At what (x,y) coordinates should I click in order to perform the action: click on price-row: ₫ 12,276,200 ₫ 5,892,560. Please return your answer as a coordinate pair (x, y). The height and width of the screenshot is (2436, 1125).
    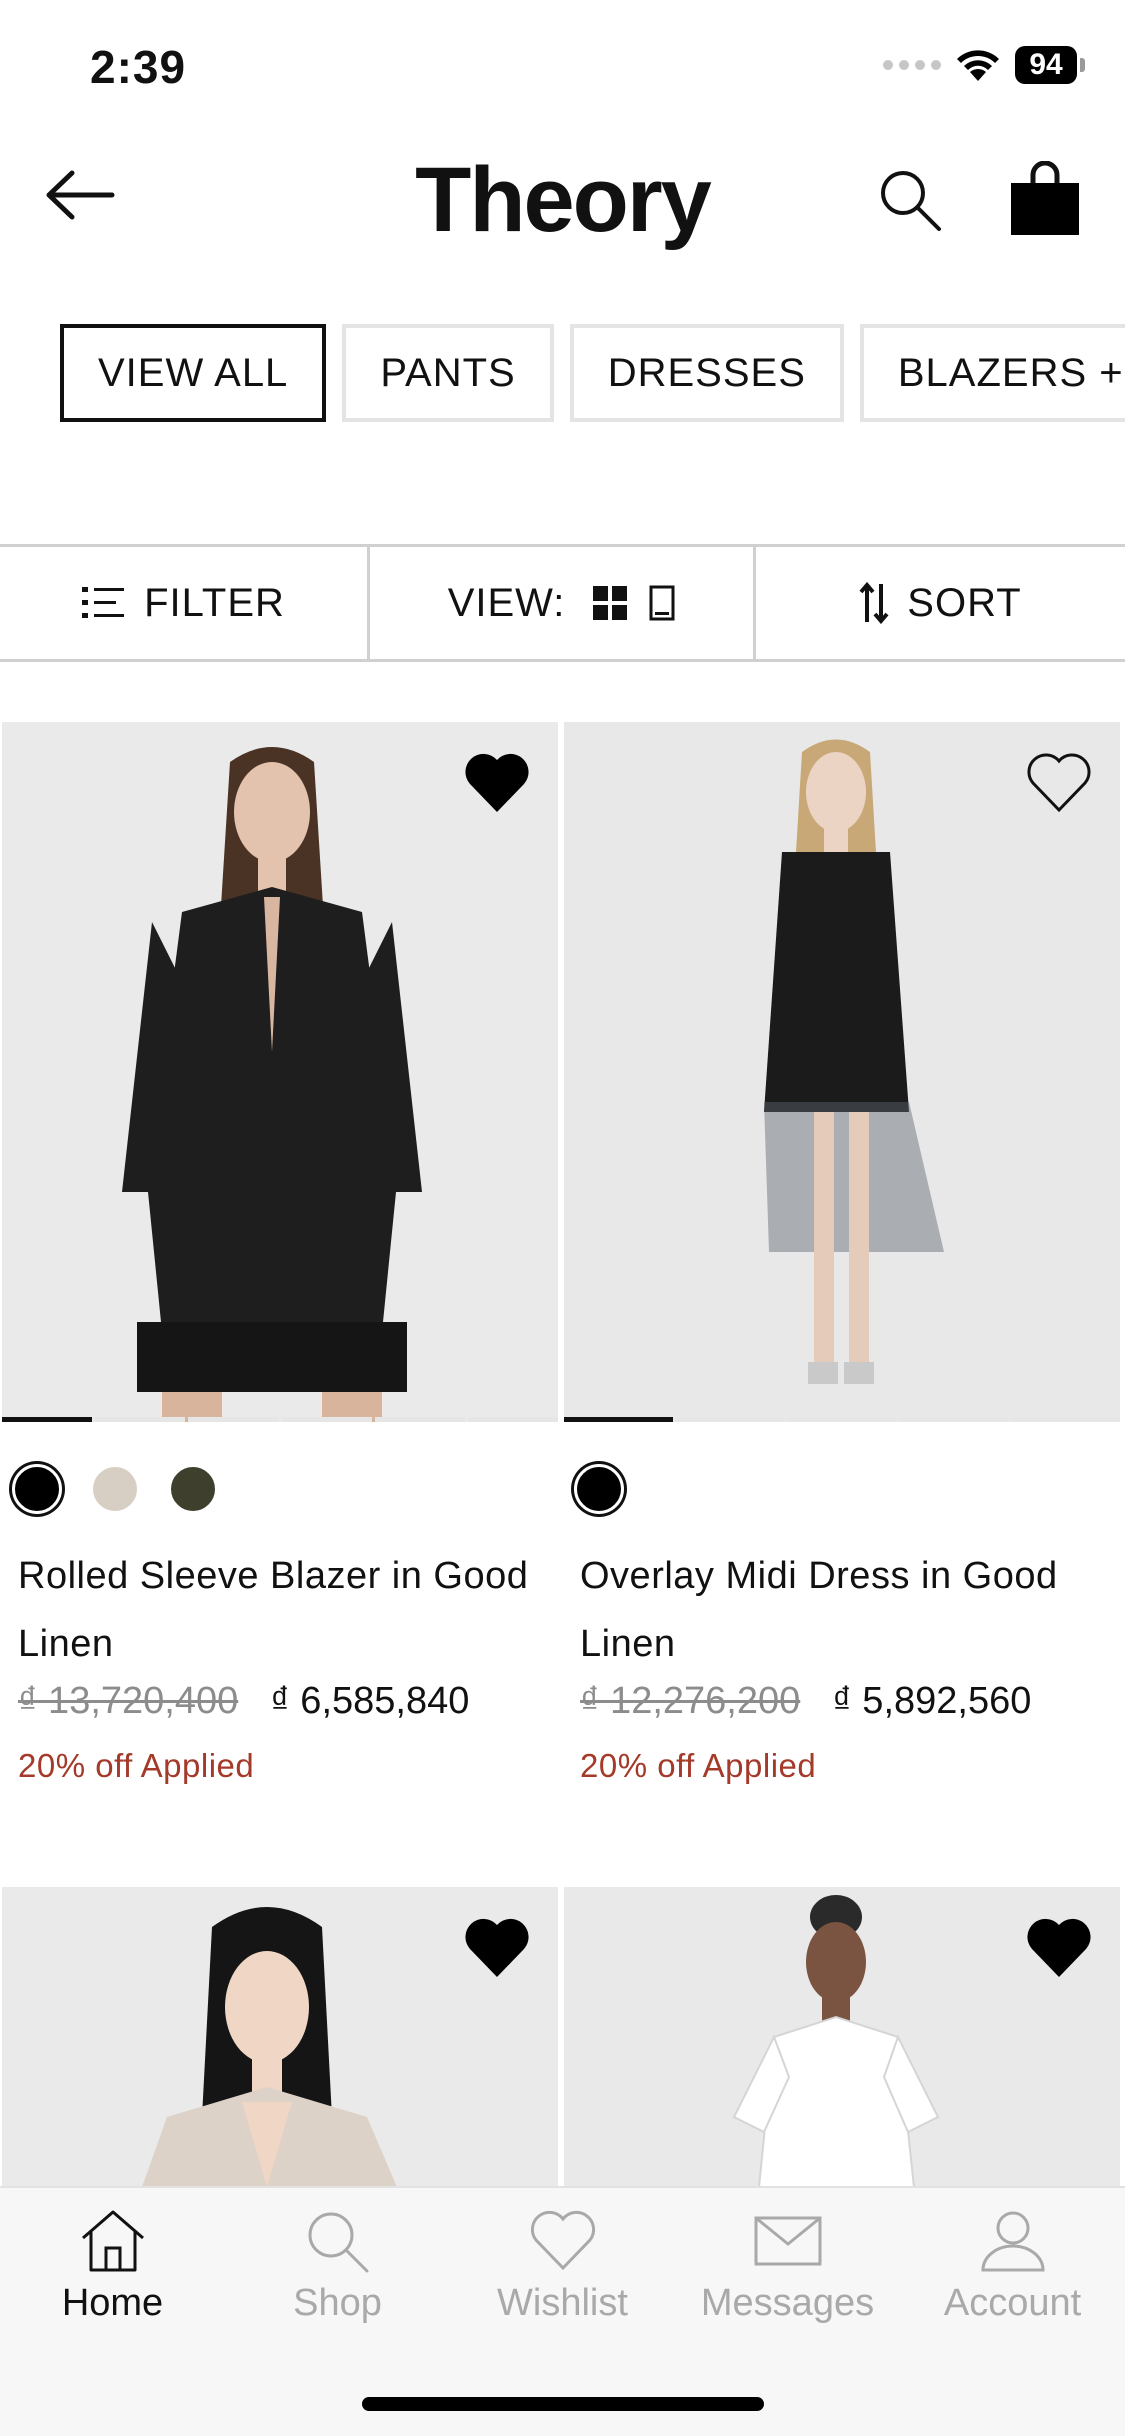
    Looking at the image, I should click on (842, 1701).